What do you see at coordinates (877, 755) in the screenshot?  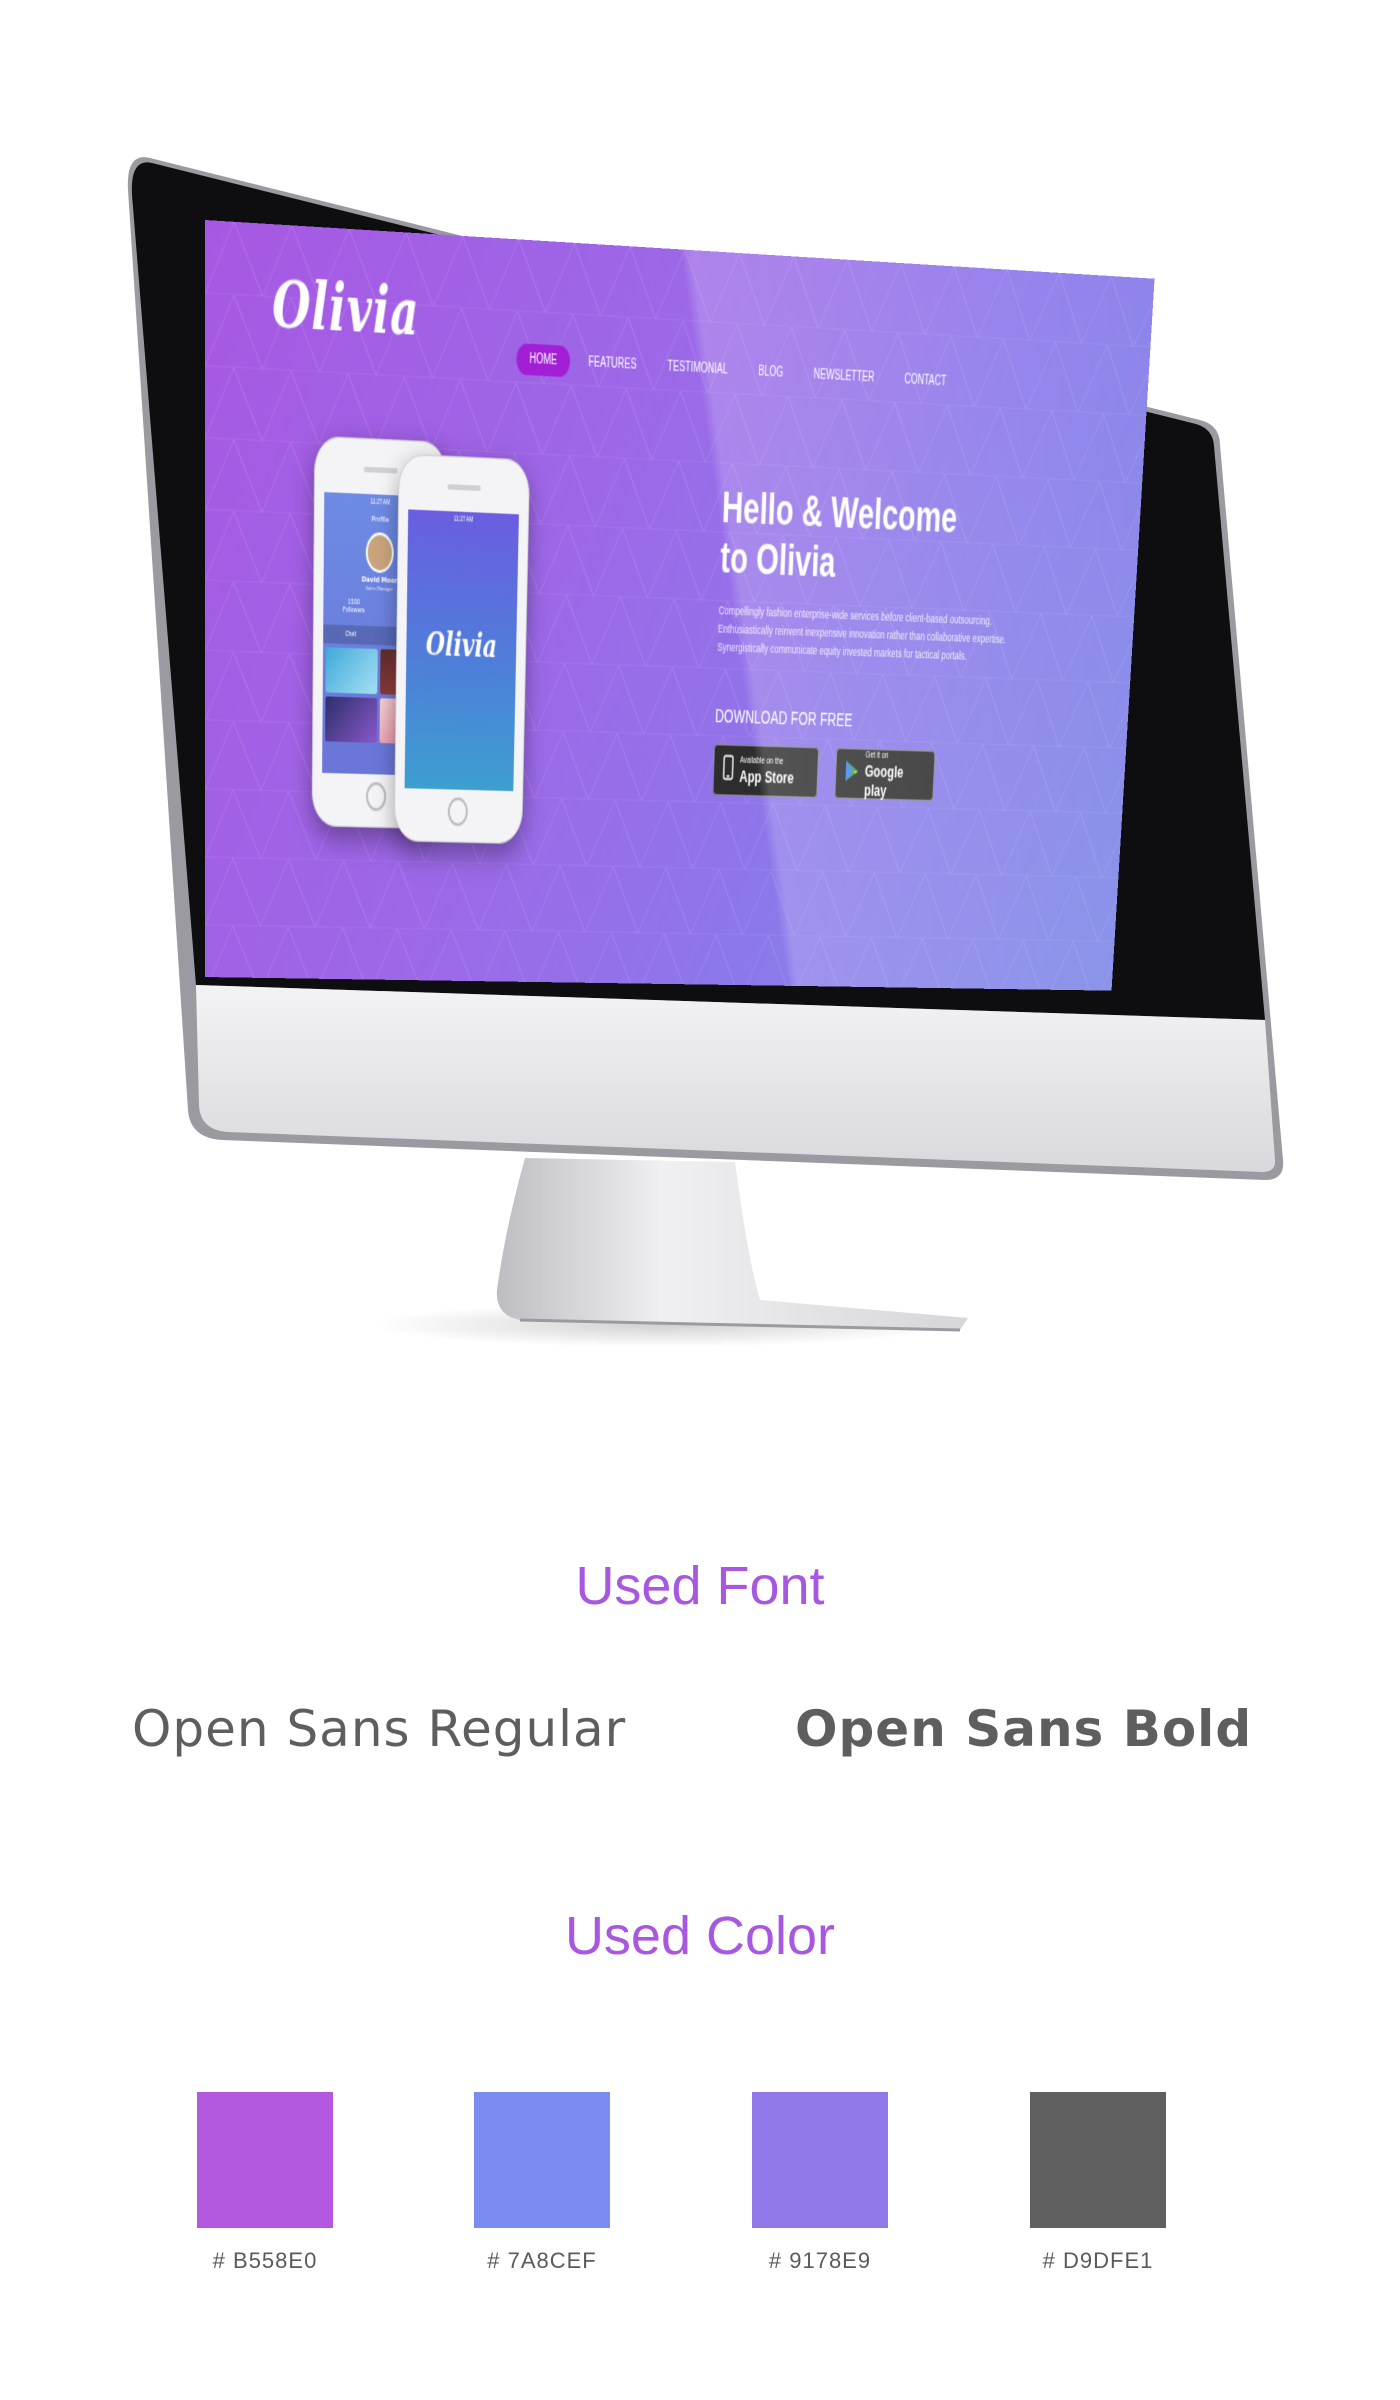 I see `google-play-small: Get it on` at bounding box center [877, 755].